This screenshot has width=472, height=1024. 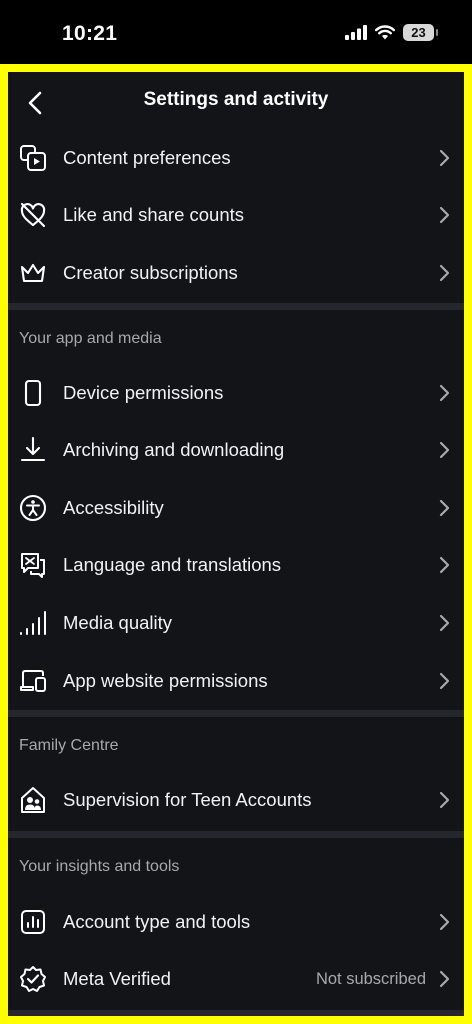 I want to click on menu-item-device-permissions: Device permissions, so click(x=236, y=393).